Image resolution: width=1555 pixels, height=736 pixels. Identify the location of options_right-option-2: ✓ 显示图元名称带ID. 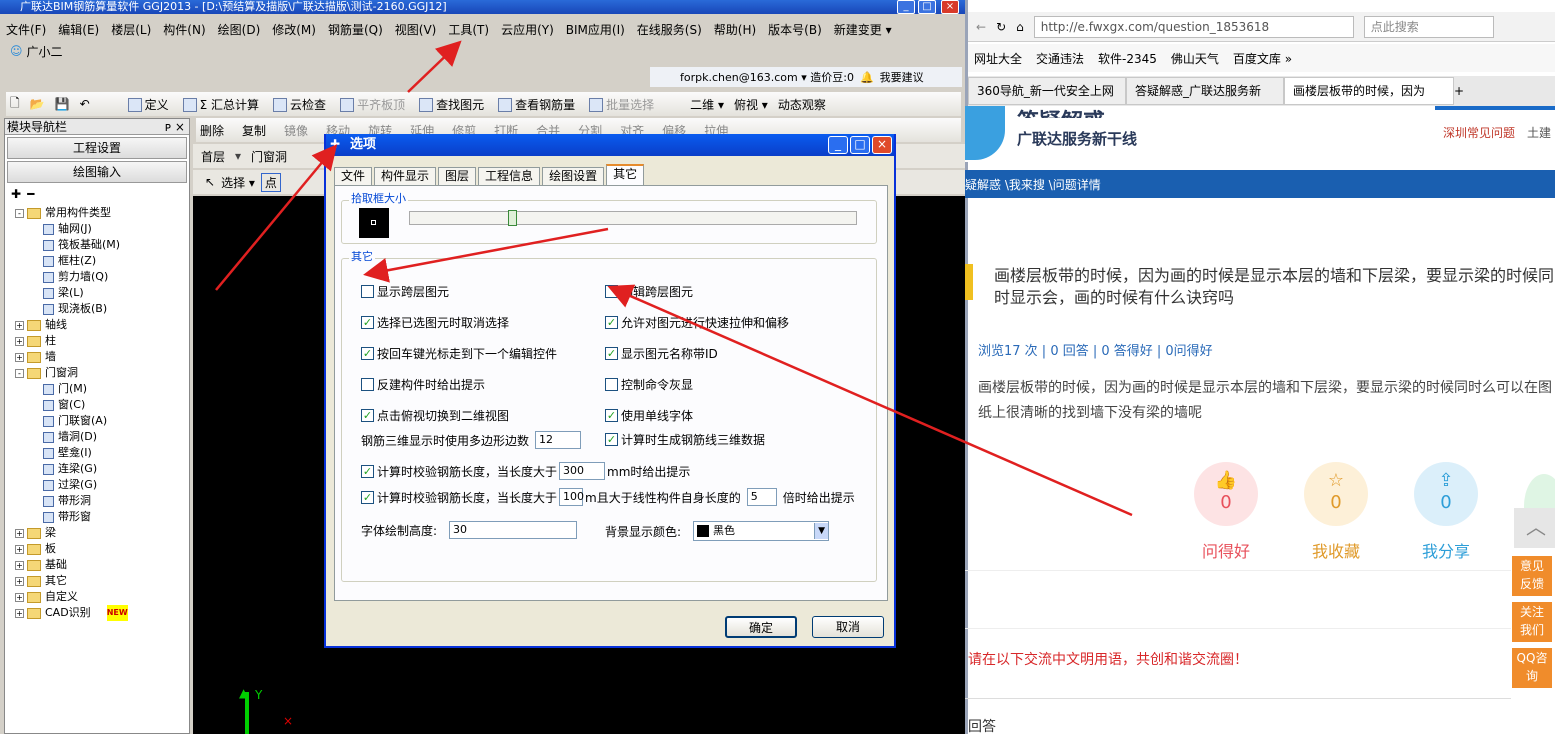
(697, 353).